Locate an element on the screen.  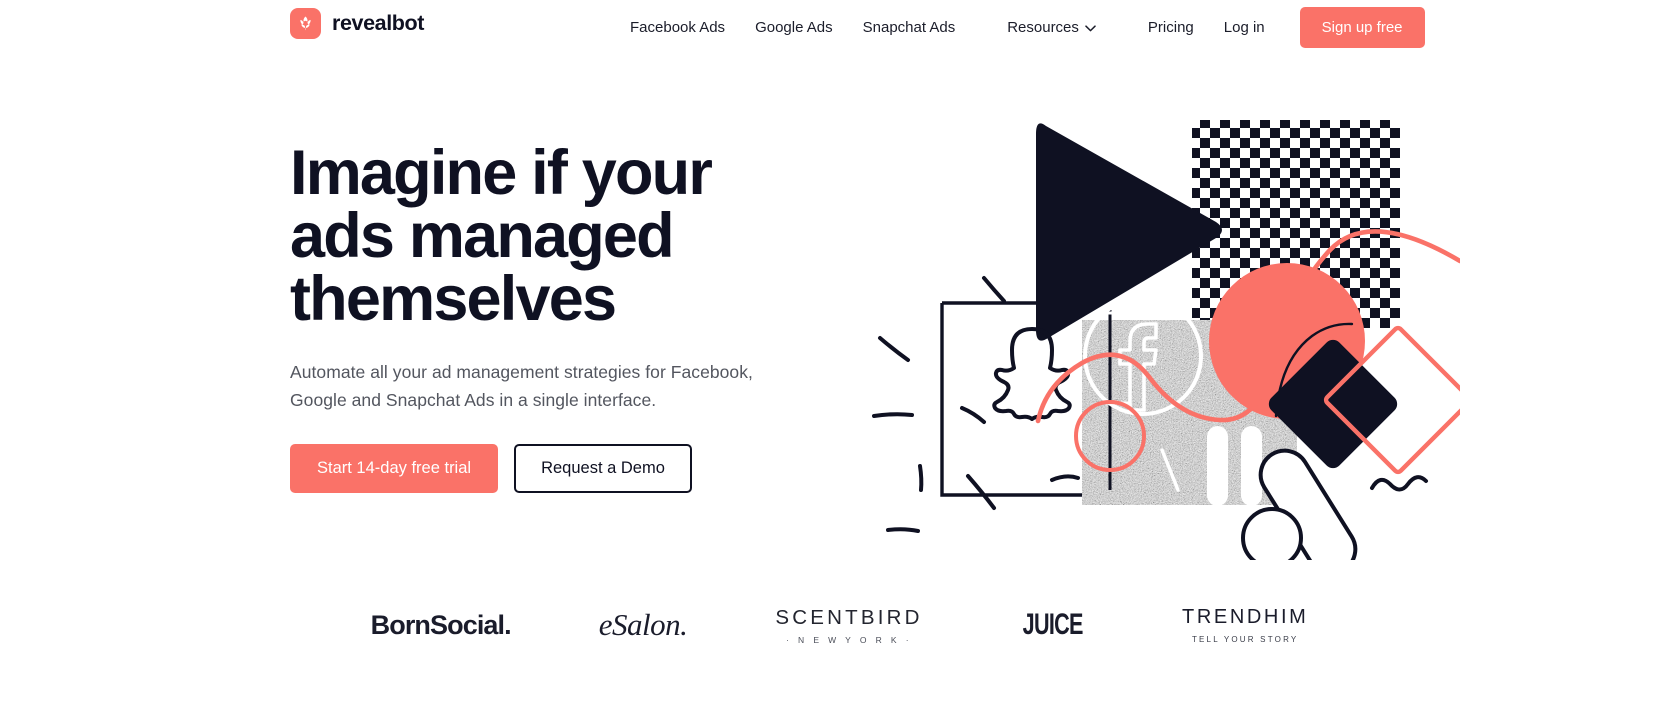
logo-trendhim: TRENDHIM TELL YOUR STORY is located at coordinates (1245, 625).